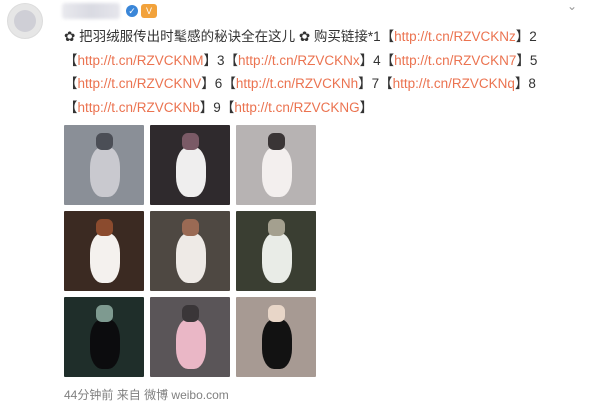 The width and height of the screenshot is (590, 409). I want to click on purchase-link: http://t.cn/RZVCKNz, so click(455, 36).